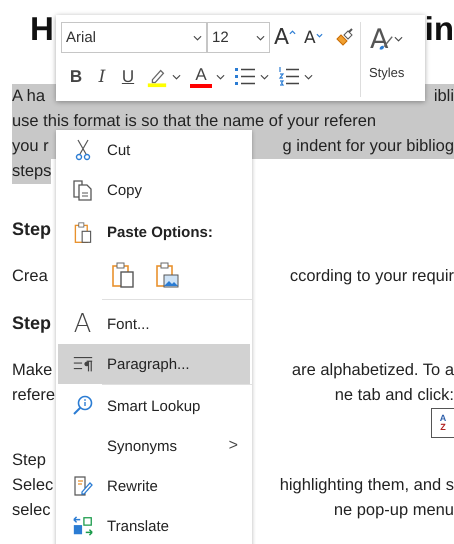  Describe the element at coordinates (368, 146) in the screenshot. I see `body-text: g indent for your bibliog` at that location.